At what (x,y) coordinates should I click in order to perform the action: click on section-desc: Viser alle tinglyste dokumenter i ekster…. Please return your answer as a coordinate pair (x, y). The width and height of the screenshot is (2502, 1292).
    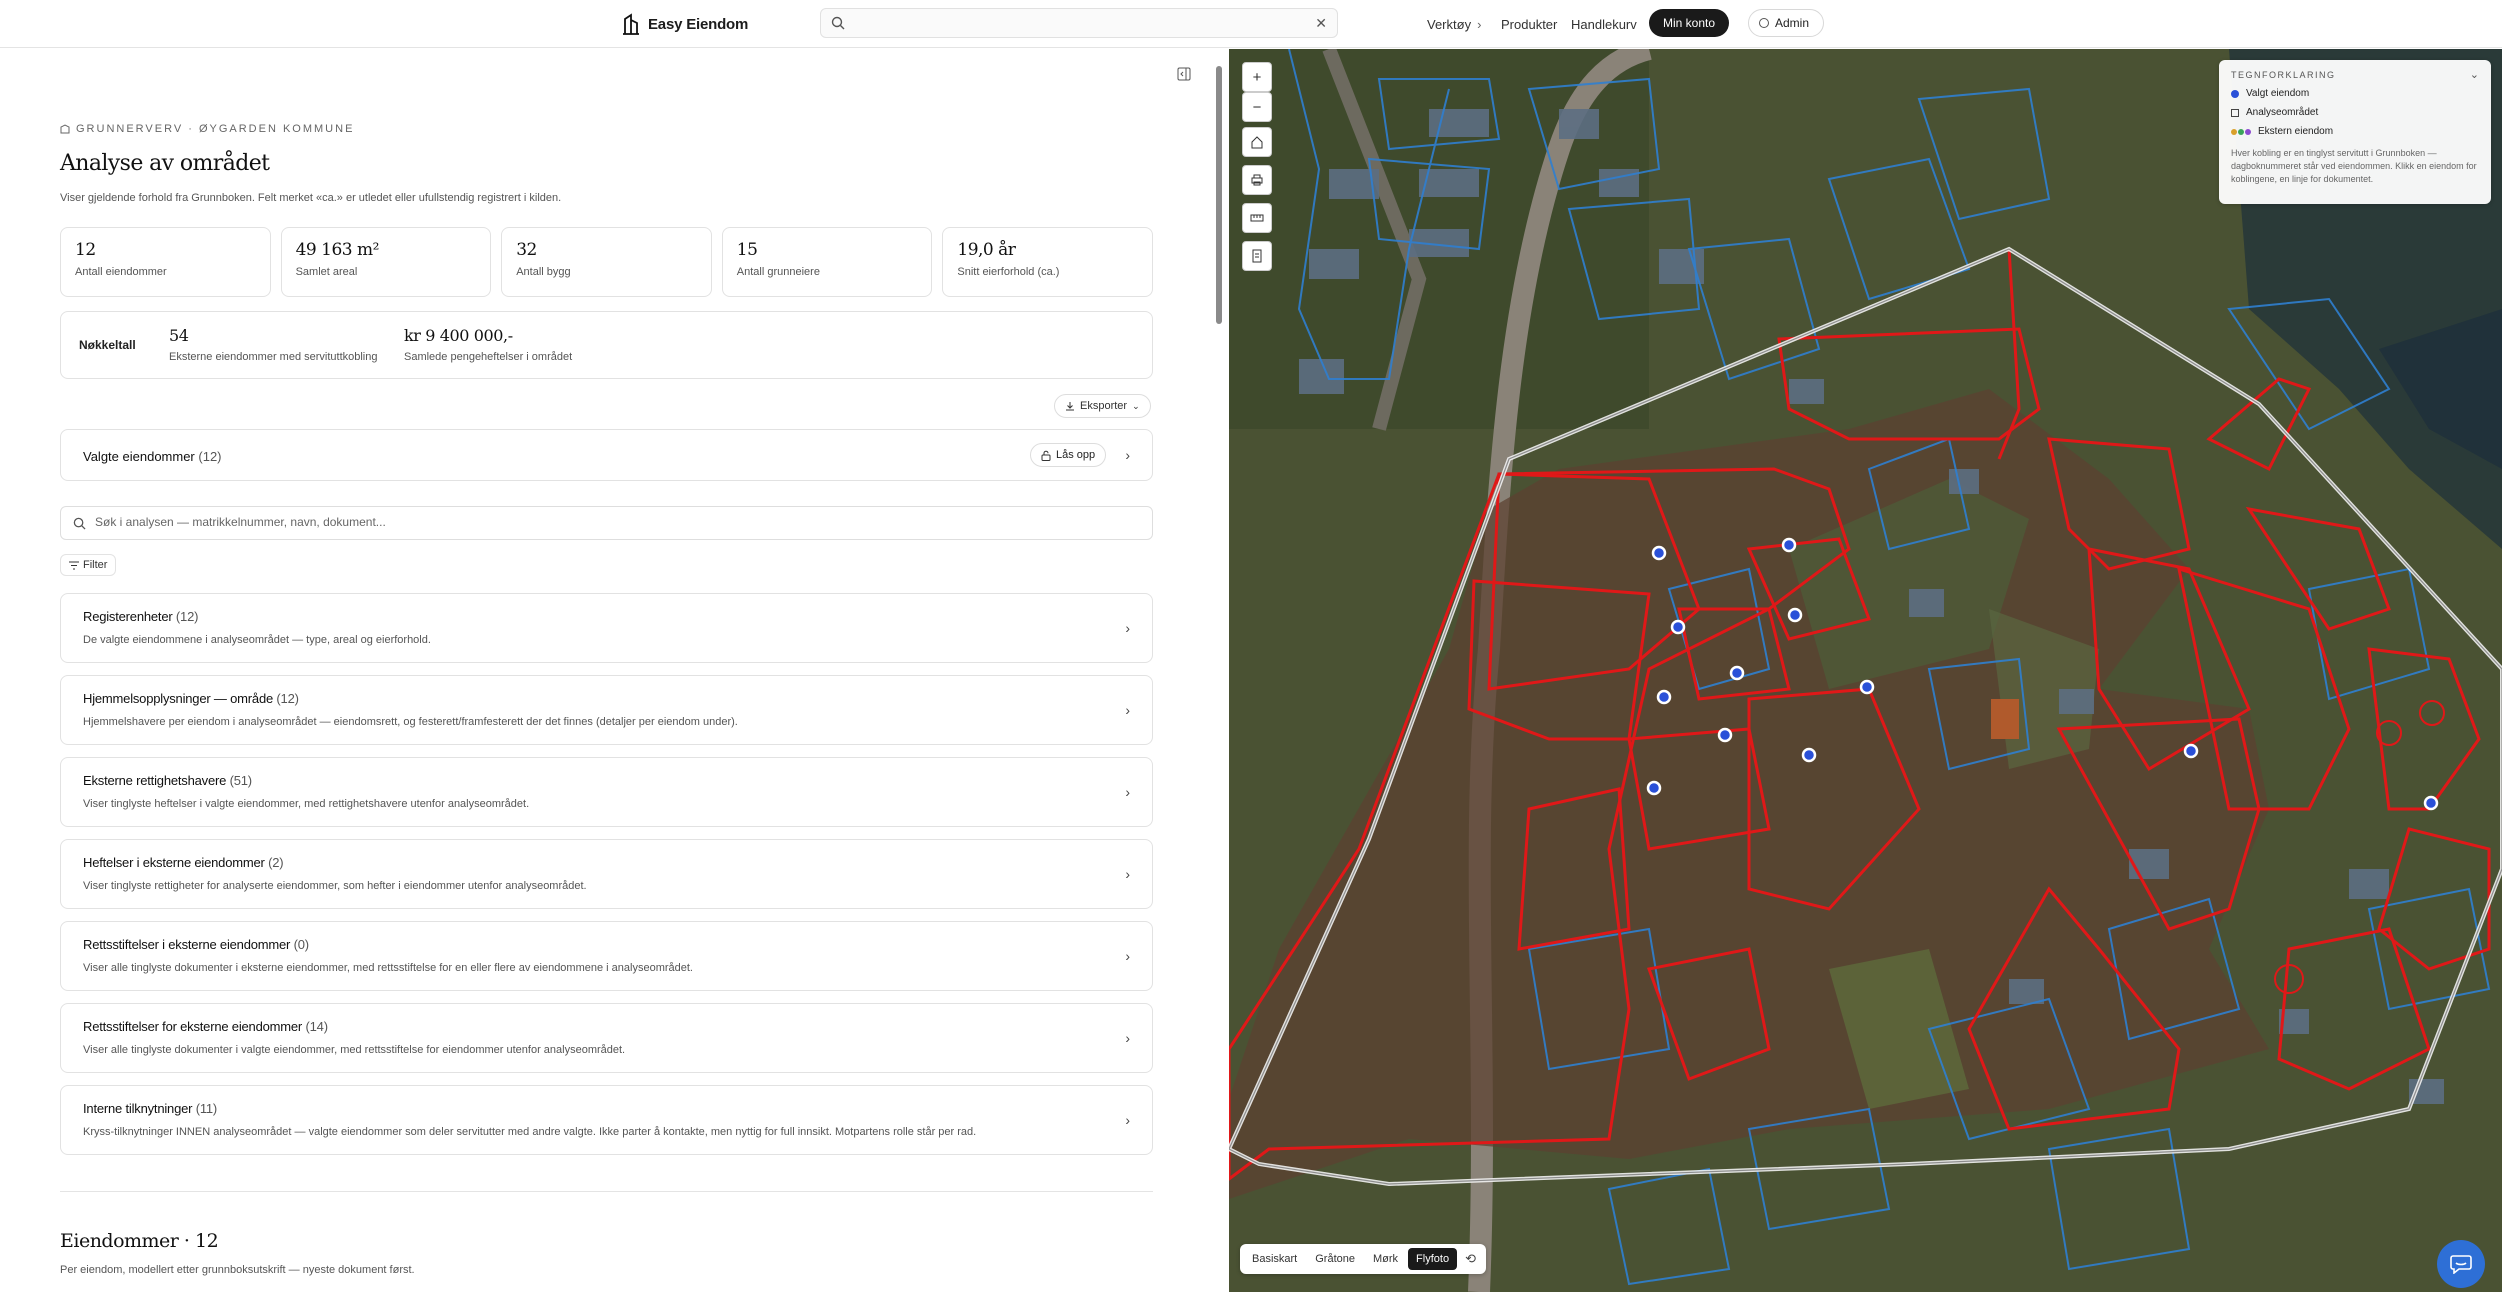
    Looking at the image, I should click on (388, 968).